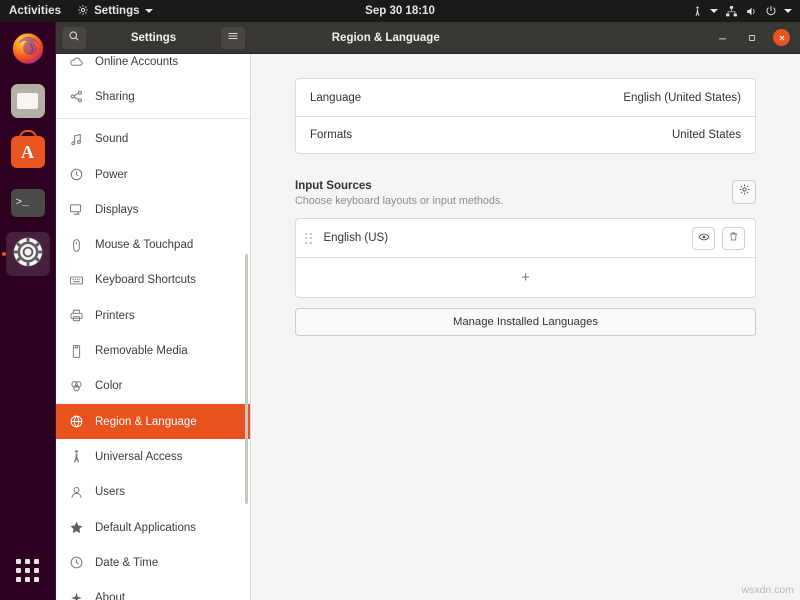 This screenshot has width=800, height=600. What do you see at coordinates (722, 37) in the screenshot?
I see `minimize-button` at bounding box center [722, 37].